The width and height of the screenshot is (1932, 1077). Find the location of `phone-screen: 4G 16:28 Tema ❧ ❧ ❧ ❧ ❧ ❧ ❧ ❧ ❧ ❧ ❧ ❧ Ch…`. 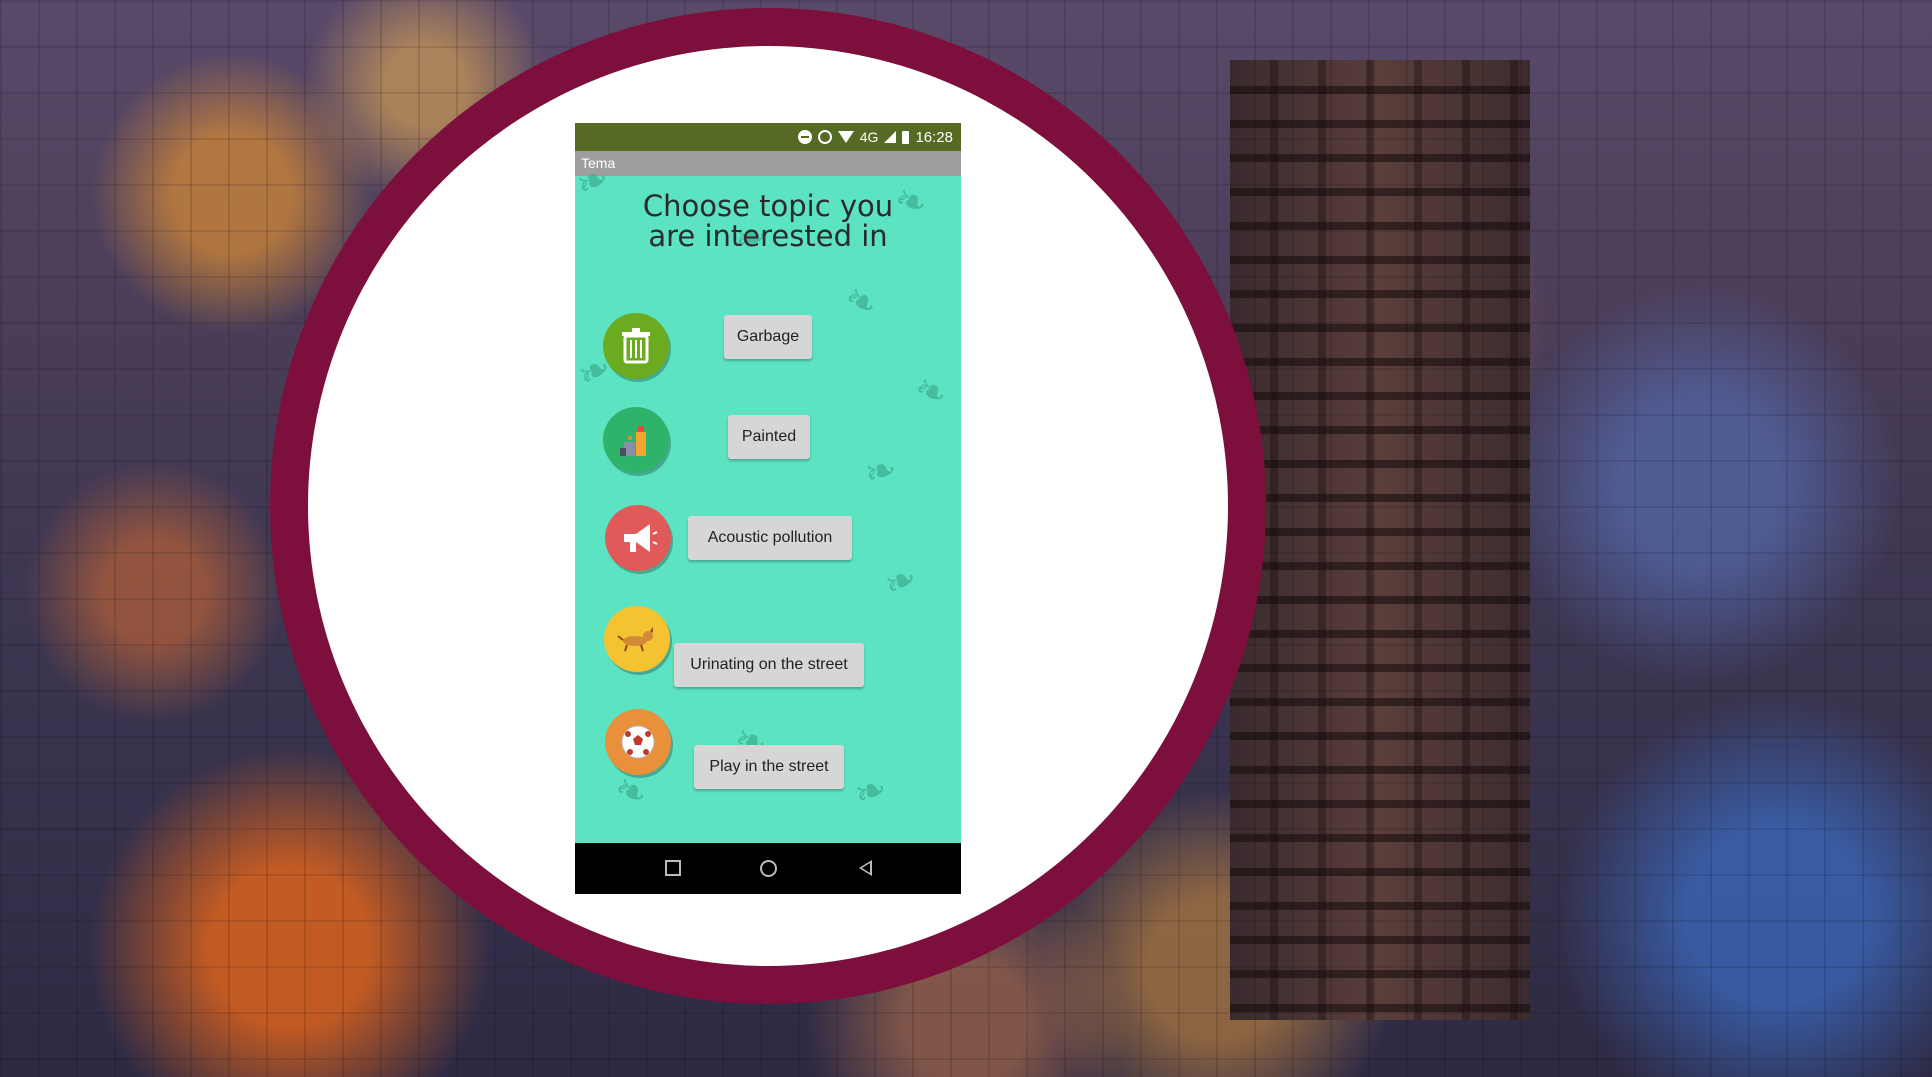

phone-screen: 4G 16:28 Tema ❧ ❧ ❧ ❧ ❧ ❧ ❧ ❧ ❧ ❧ ❧ ❧ Ch… is located at coordinates (768, 508).